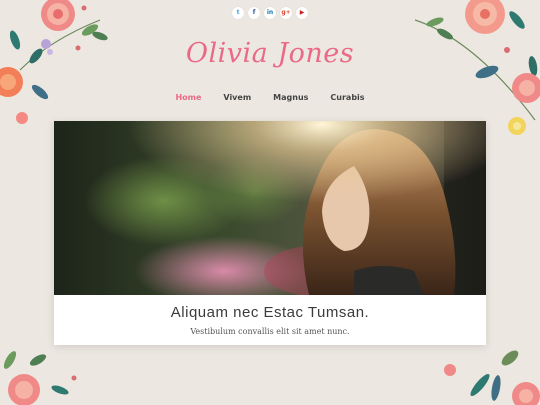 Image resolution: width=540 pixels, height=405 pixels. I want to click on site-title: Olivia Jones, so click(270, 53).